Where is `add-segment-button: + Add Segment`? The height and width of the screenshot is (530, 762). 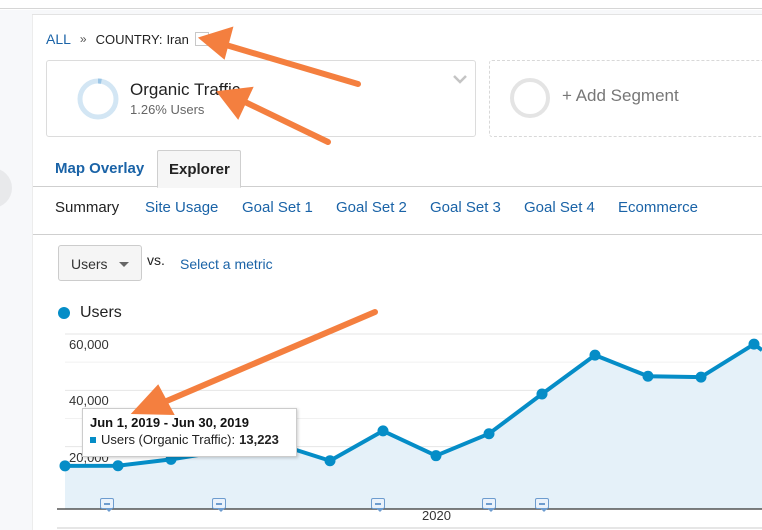
add-segment-button: + Add Segment is located at coordinates (625, 98).